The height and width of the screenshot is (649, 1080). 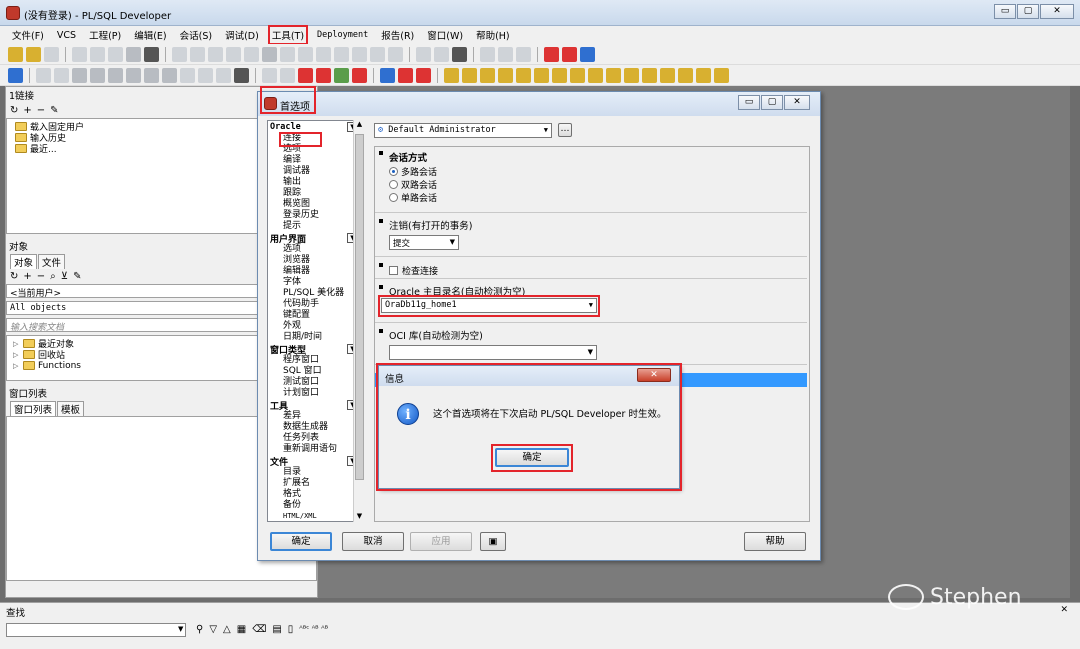 I want to click on nav-item-key-config: 键配置, so click(x=315, y=315).